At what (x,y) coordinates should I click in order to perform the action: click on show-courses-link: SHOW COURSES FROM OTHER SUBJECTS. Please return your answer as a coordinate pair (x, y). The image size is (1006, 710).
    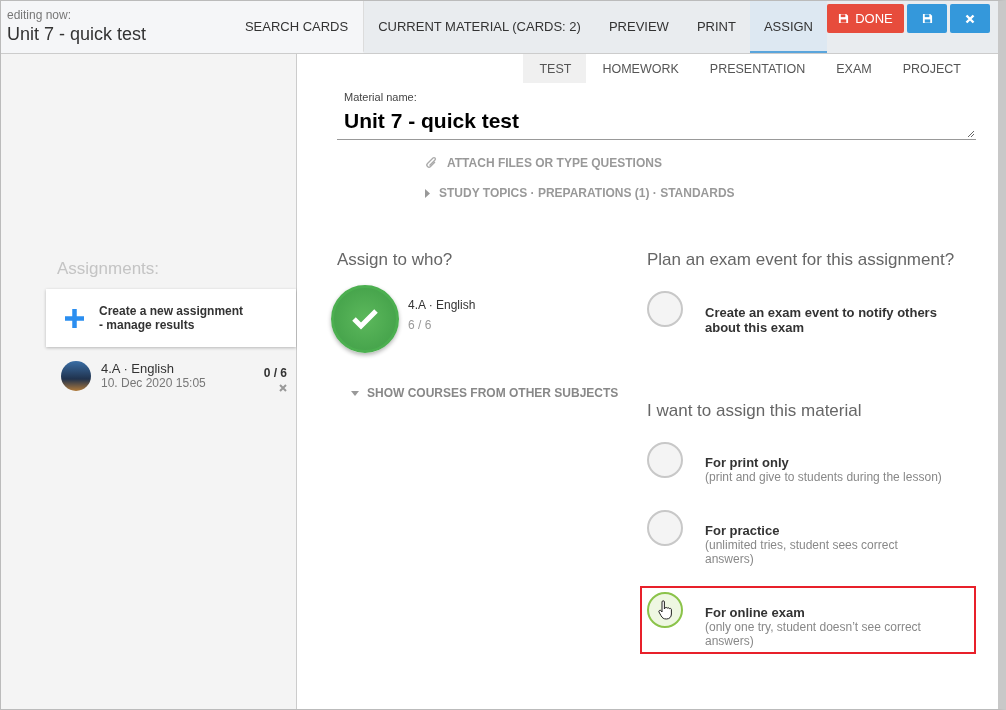
    Looking at the image, I should click on (499, 393).